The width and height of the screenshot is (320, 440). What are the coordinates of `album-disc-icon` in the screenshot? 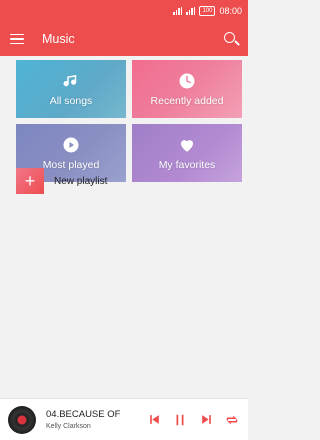 It's located at (22, 419).